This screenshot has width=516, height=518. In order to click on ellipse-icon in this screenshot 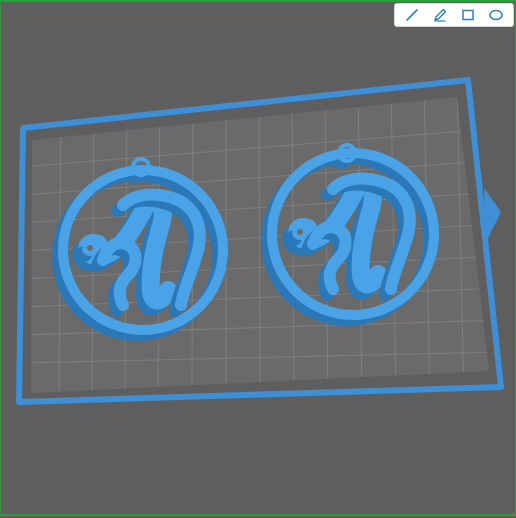, I will do `click(496, 15)`.